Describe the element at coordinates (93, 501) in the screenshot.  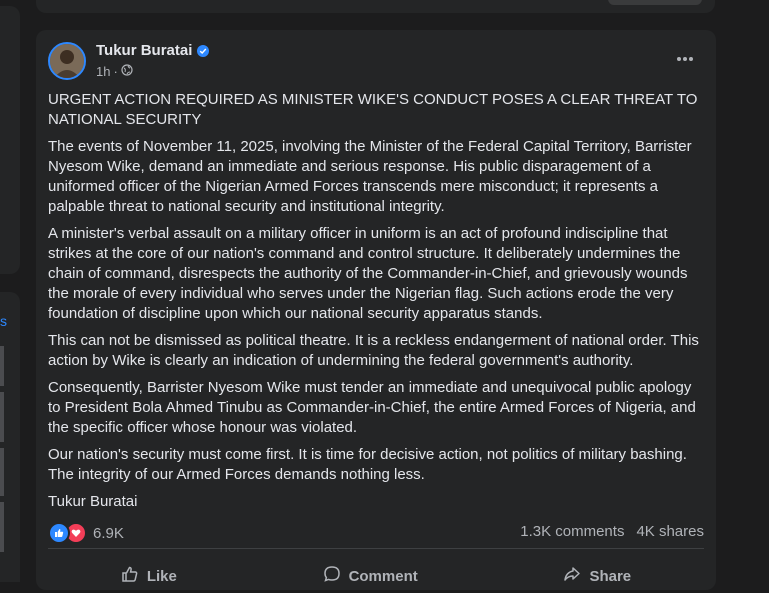
I see `post-signature: Tukur Buratai` at that location.